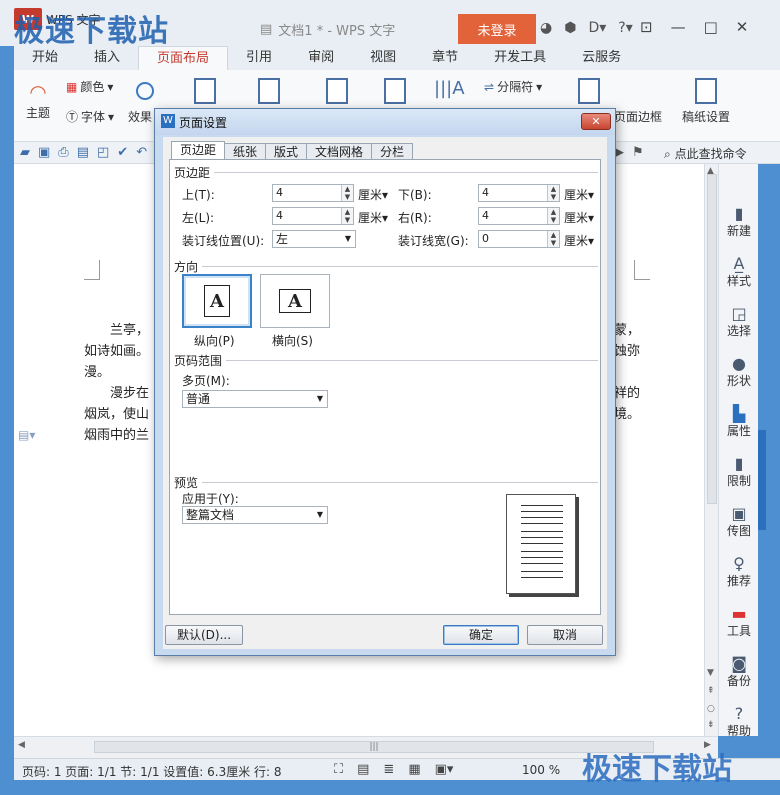 Image resolution: width=780 pixels, height=795 pixels. What do you see at coordinates (625, 28) in the screenshot?
I see `help-icon: ?▾` at bounding box center [625, 28].